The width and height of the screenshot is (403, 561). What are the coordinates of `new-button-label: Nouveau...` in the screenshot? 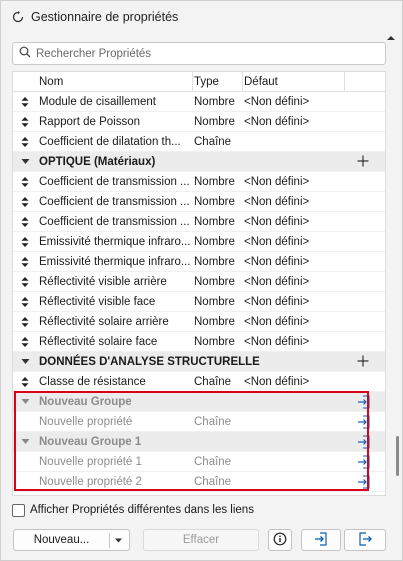 It's located at (61, 540).